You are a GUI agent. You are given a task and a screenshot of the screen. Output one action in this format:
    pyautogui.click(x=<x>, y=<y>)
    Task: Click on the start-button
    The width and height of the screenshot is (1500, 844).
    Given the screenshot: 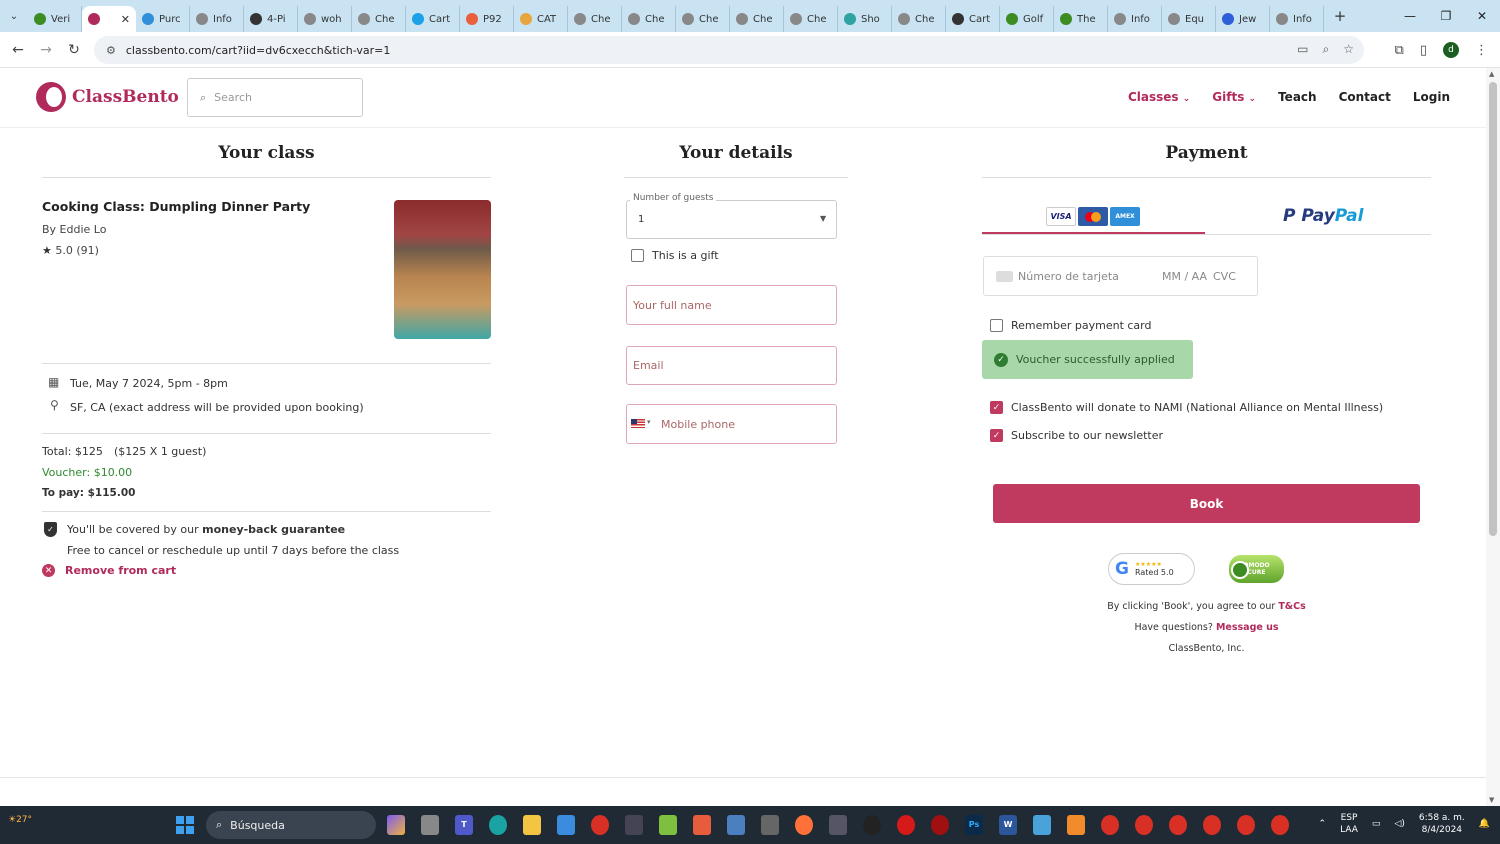 What is the action you would take?
    pyautogui.click(x=185, y=825)
    